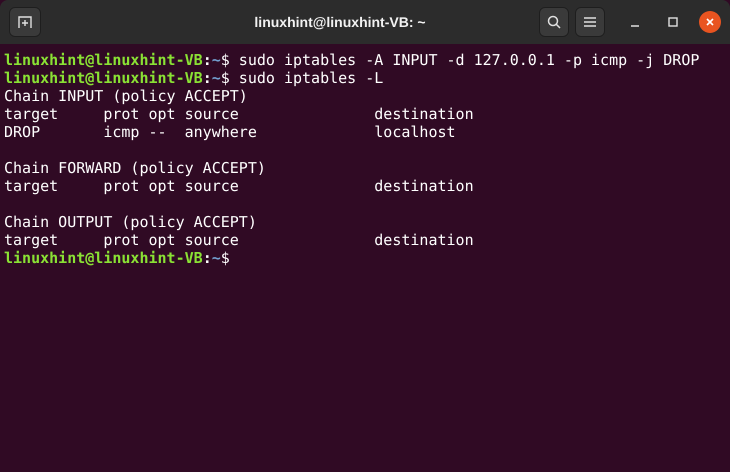  I want to click on search-icon, so click(554, 22).